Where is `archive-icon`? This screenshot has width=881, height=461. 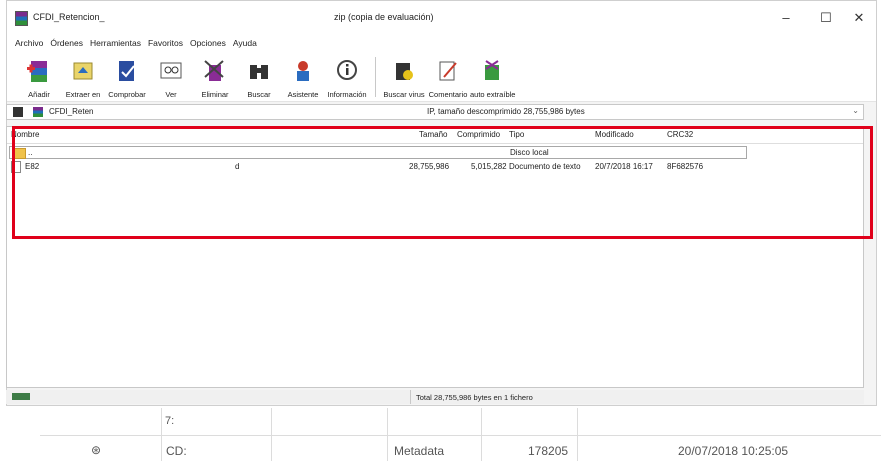 archive-icon is located at coordinates (38, 112).